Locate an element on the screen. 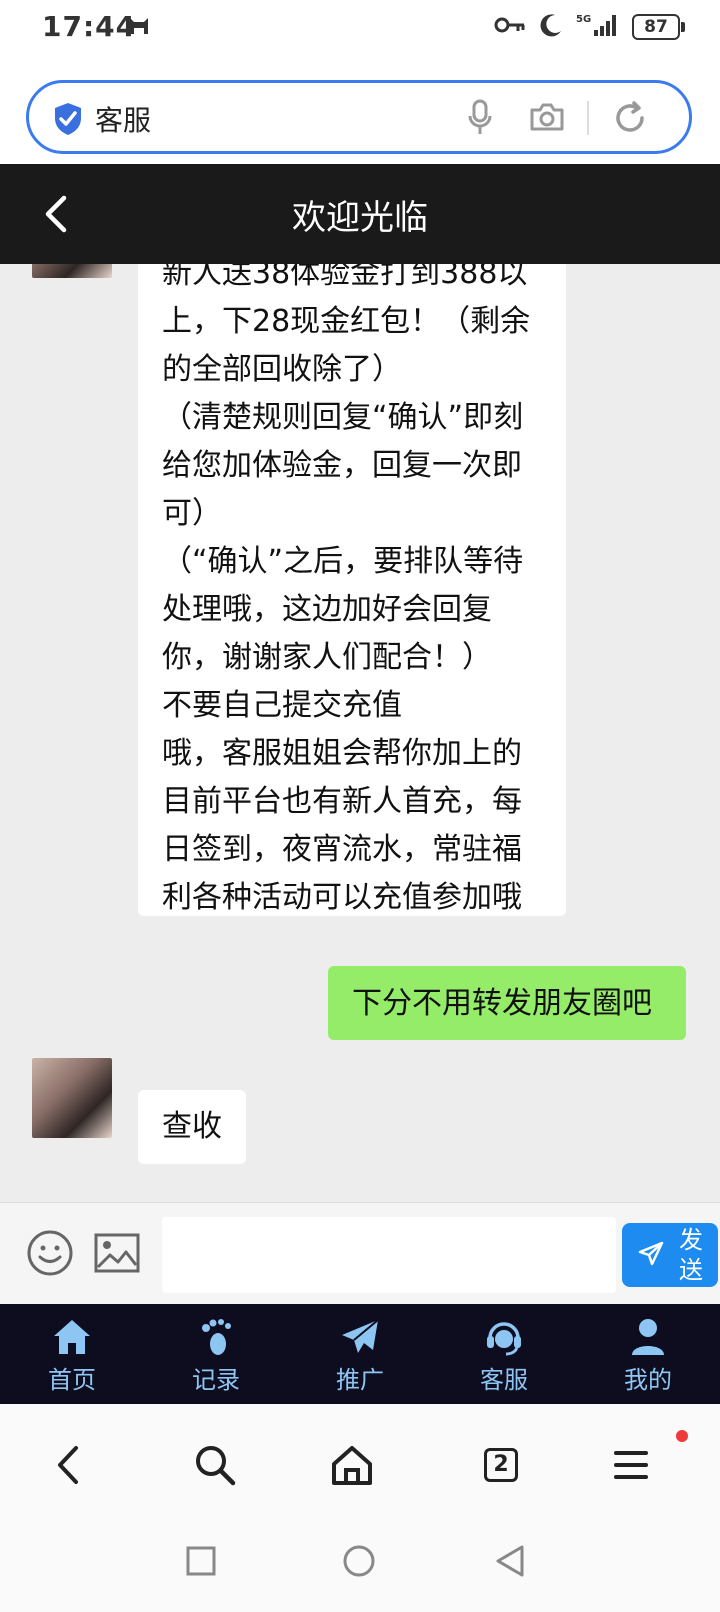 This screenshot has width=720, height=1612. browser-toolbar: 2 is located at coordinates (360, 1467).